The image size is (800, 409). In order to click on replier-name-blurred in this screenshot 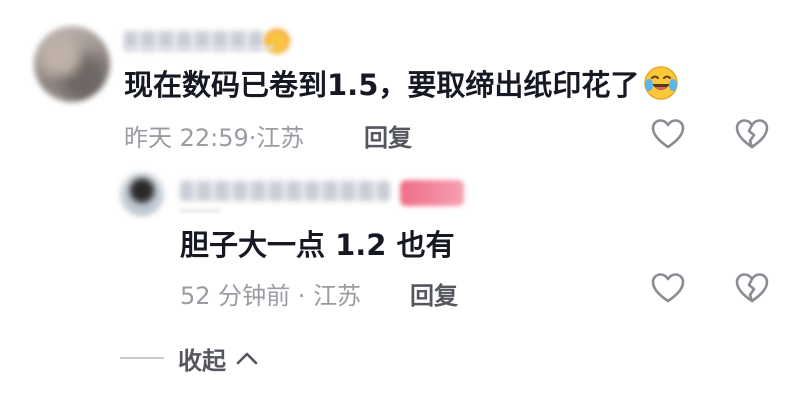, I will do `click(285, 191)`.